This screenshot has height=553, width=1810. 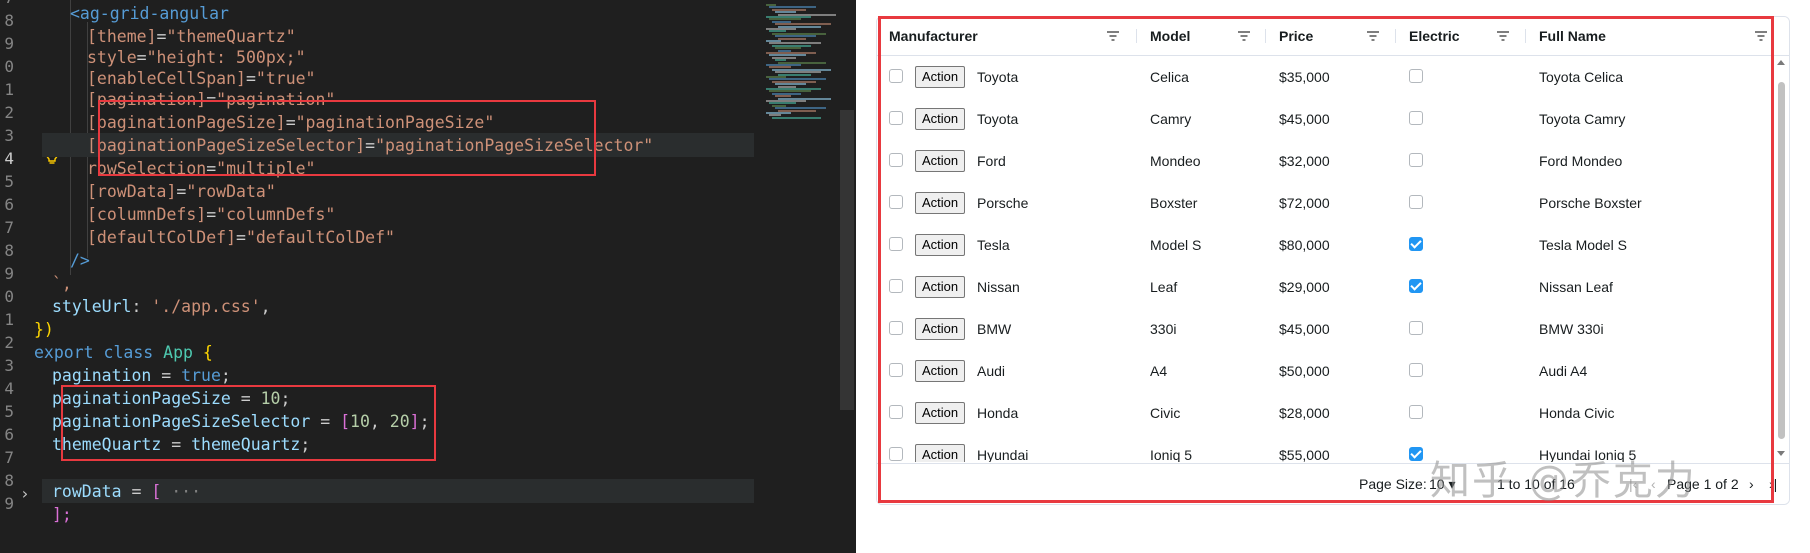 What do you see at coordinates (149, 14) in the screenshot?
I see `code-line: <ag-grid-angular` at bounding box center [149, 14].